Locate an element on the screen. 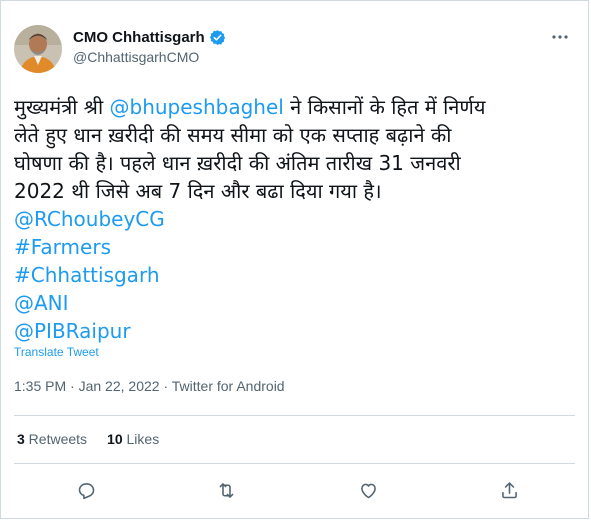 This screenshot has height=521, width=591. tweet-text-segment: मुख्यमंत्री श्री is located at coordinates (62, 107).